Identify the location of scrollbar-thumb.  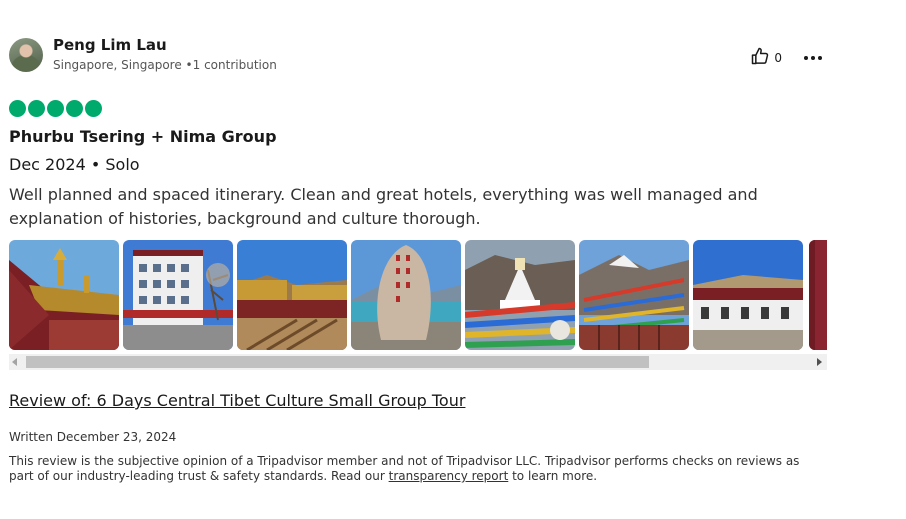
(337, 362).